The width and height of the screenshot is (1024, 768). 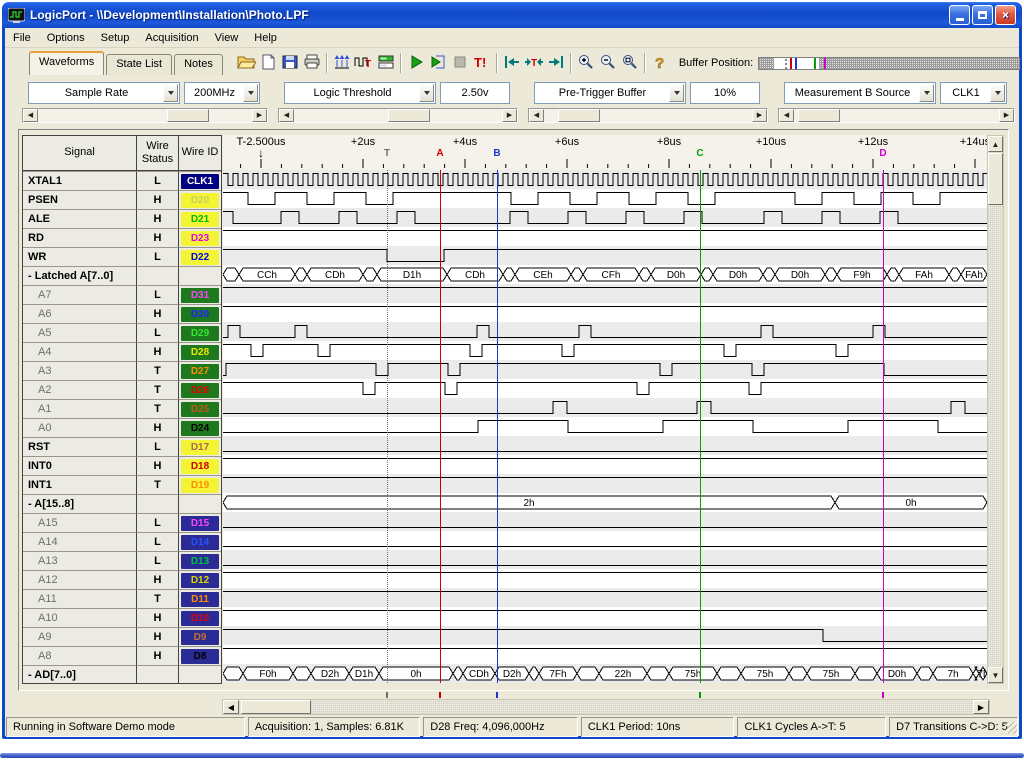 I want to click on marker-label-d: D, so click(x=882, y=153).